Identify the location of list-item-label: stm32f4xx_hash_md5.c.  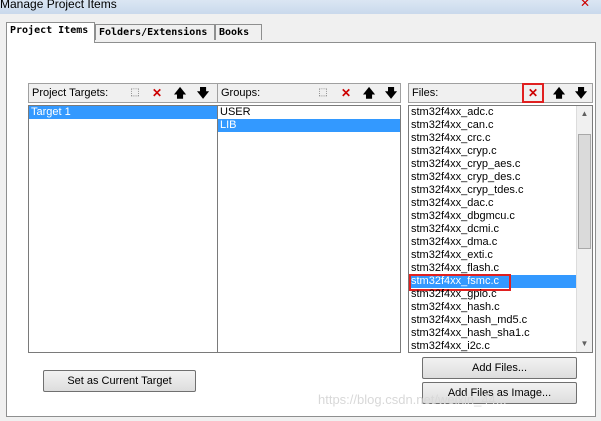
(469, 320).